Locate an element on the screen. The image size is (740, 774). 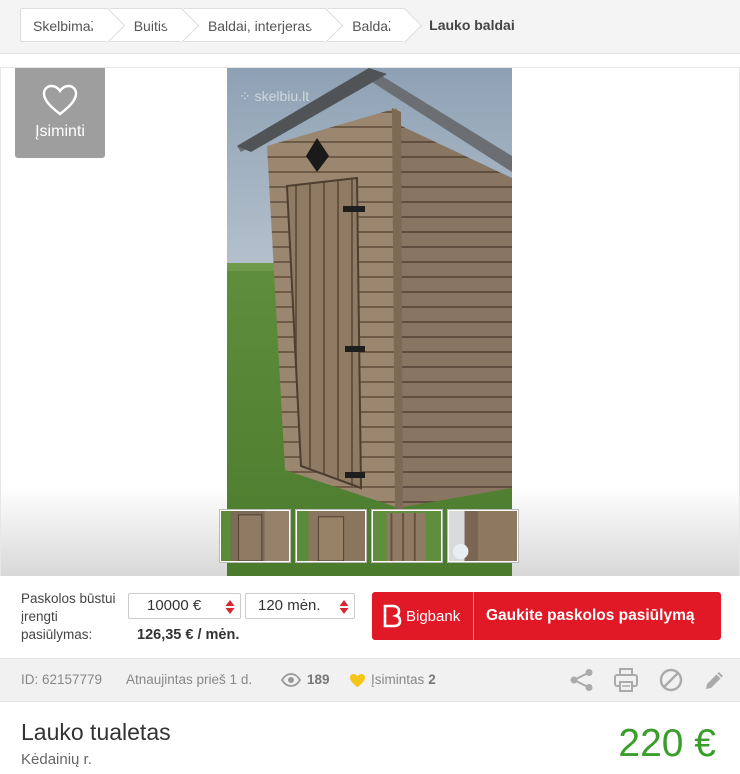
breadcrumb-current: Lauko baldai is located at coordinates (472, 25).